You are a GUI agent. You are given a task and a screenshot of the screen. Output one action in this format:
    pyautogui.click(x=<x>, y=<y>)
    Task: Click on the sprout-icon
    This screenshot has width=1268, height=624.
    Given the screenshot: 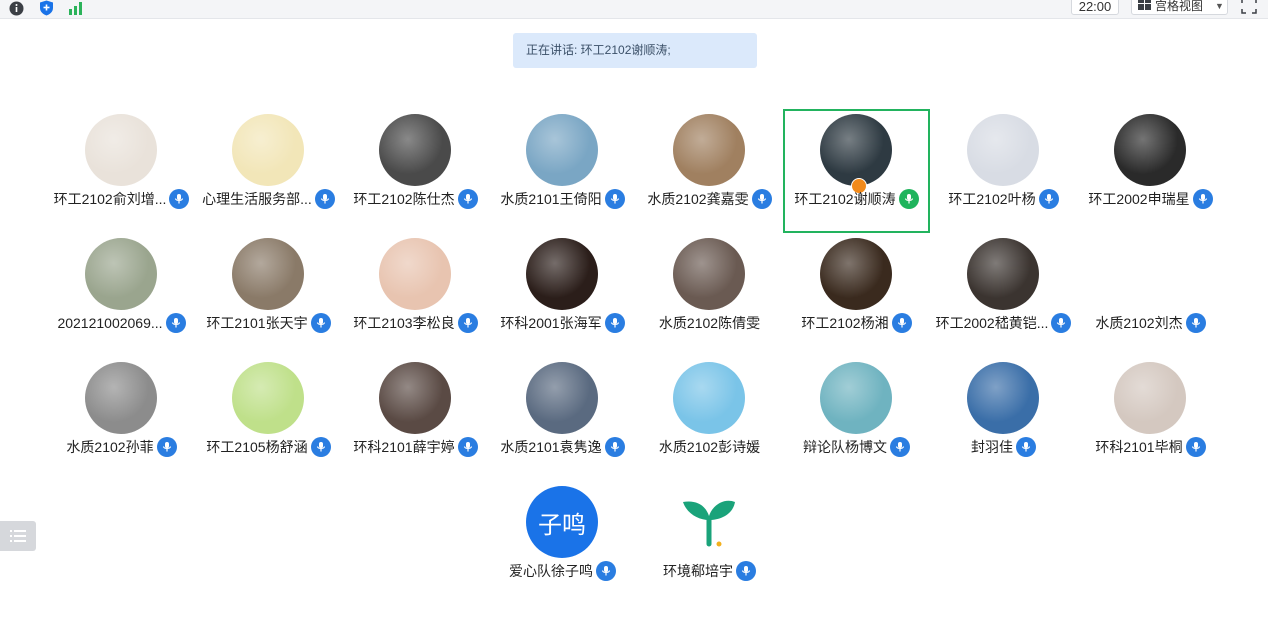 What is the action you would take?
    pyautogui.click(x=709, y=523)
    